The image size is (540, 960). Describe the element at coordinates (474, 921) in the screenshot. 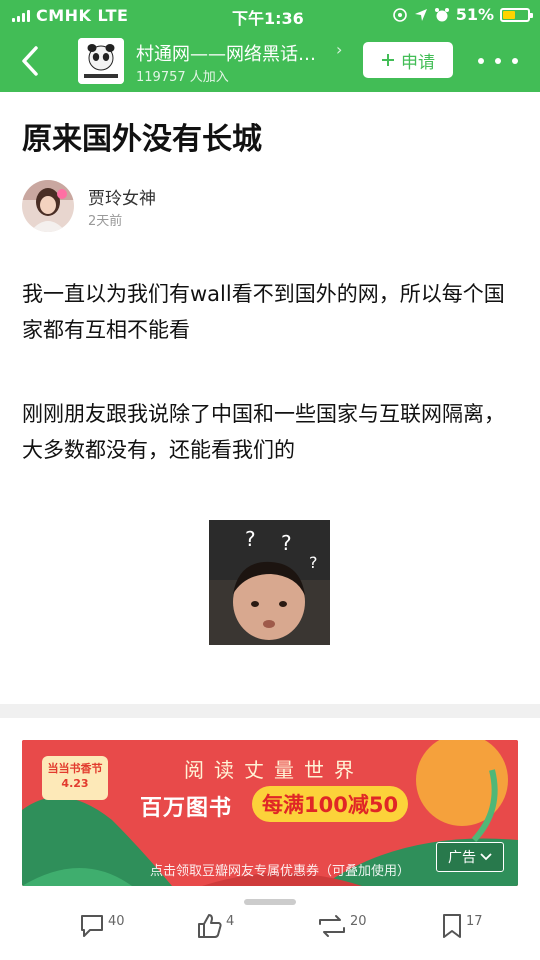

I see `collect-count: 17` at that location.